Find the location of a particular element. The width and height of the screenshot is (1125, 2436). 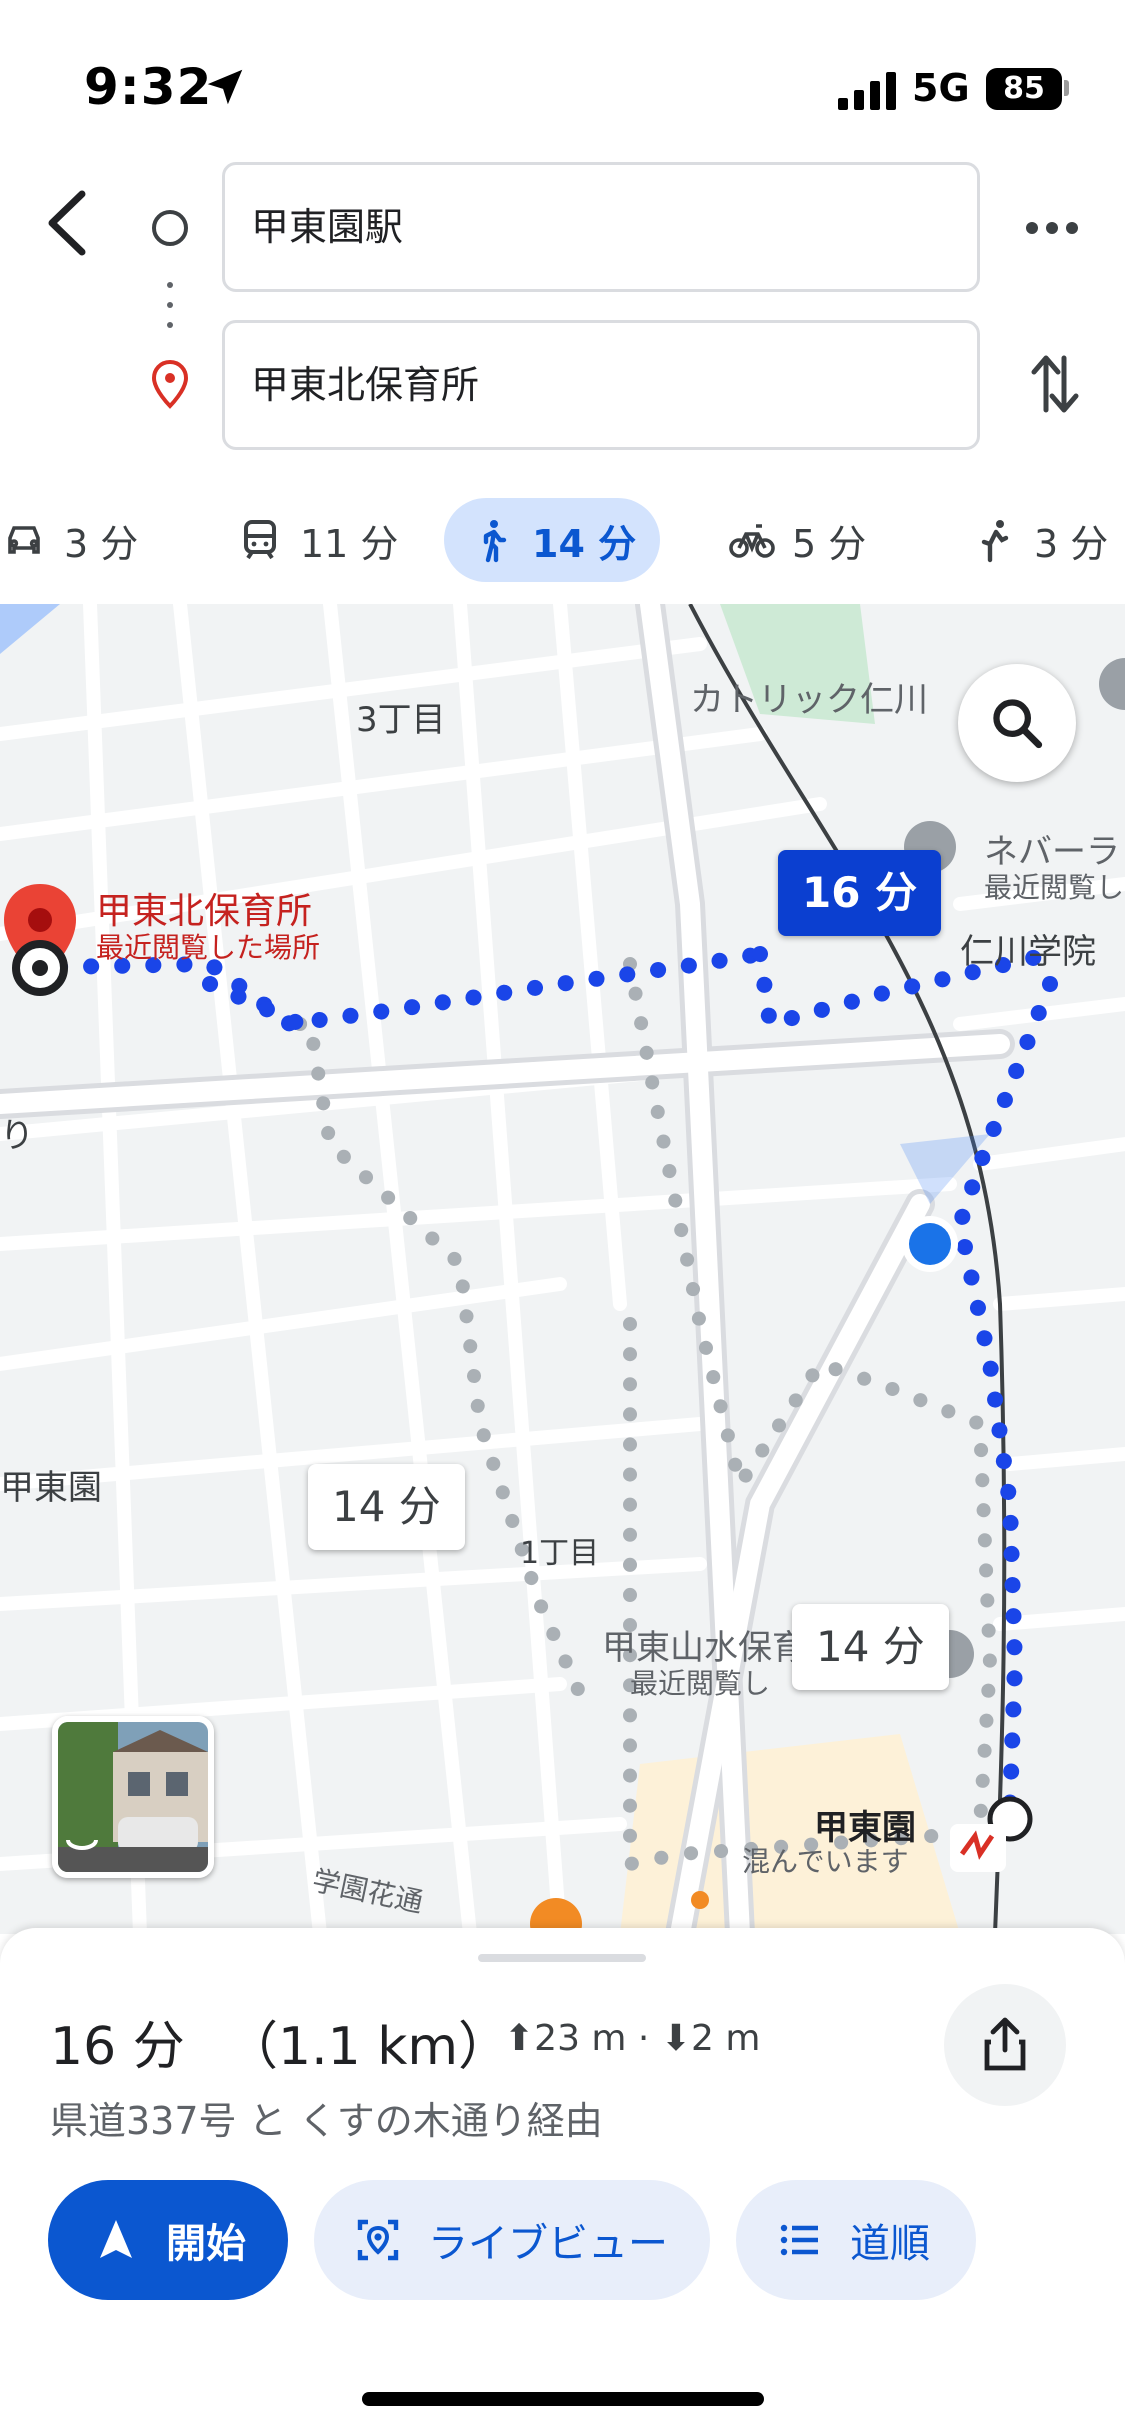

mode-tab-walk: 14 分 is located at coordinates (552, 540).